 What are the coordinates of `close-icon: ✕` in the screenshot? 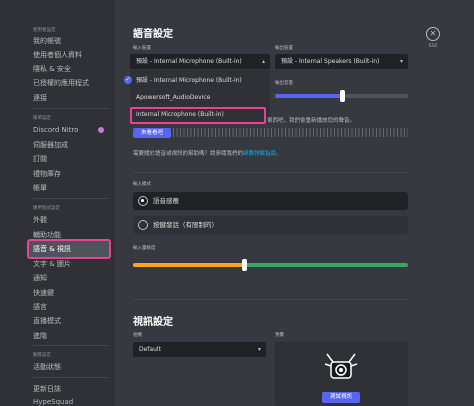 It's located at (433, 34).